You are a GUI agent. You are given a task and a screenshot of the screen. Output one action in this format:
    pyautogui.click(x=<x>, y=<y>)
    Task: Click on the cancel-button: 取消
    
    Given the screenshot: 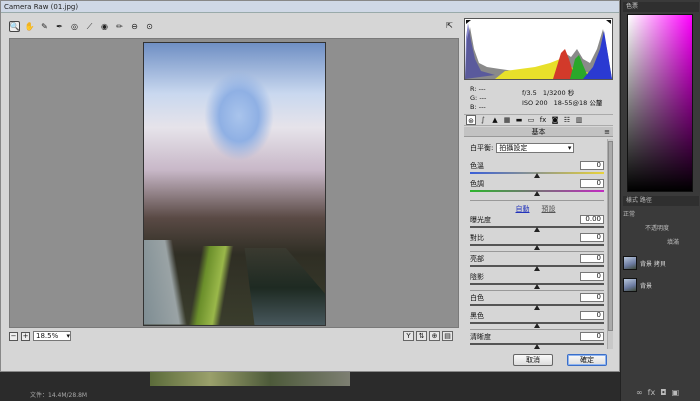 What is the action you would take?
    pyautogui.click(x=533, y=360)
    